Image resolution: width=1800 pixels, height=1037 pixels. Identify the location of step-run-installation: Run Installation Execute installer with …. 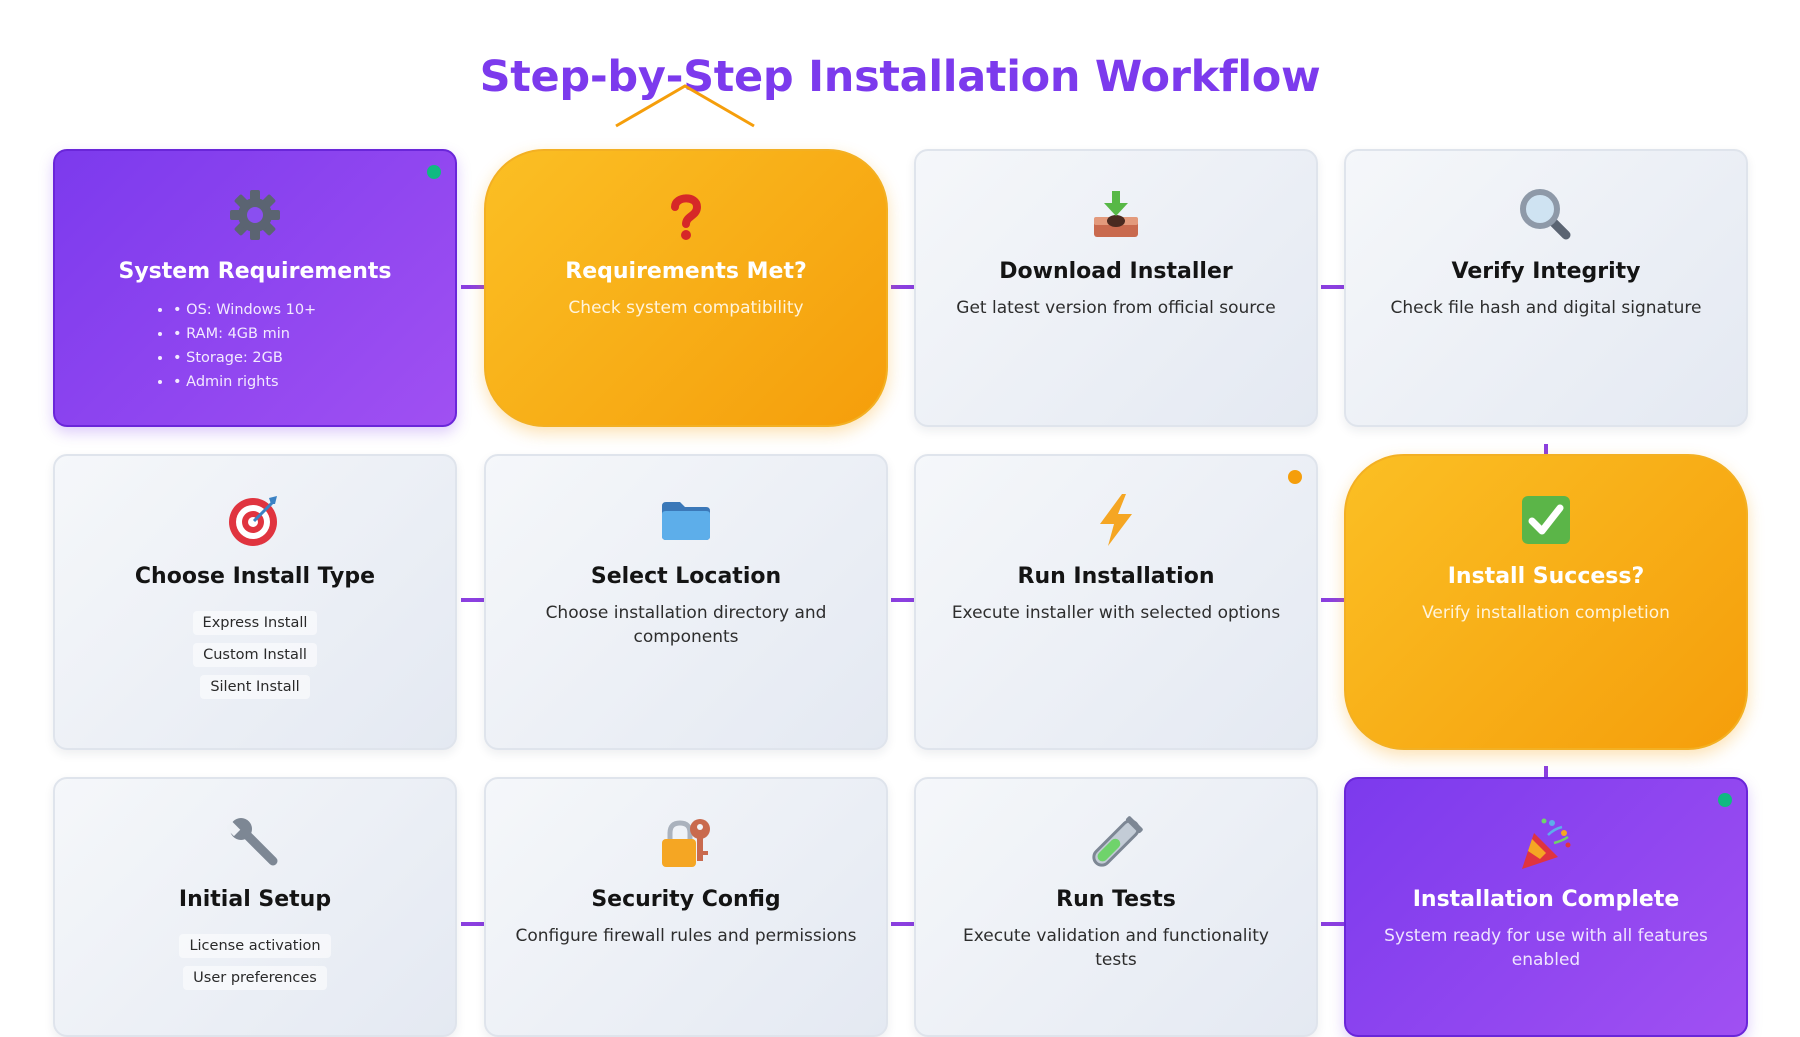
(1116, 602).